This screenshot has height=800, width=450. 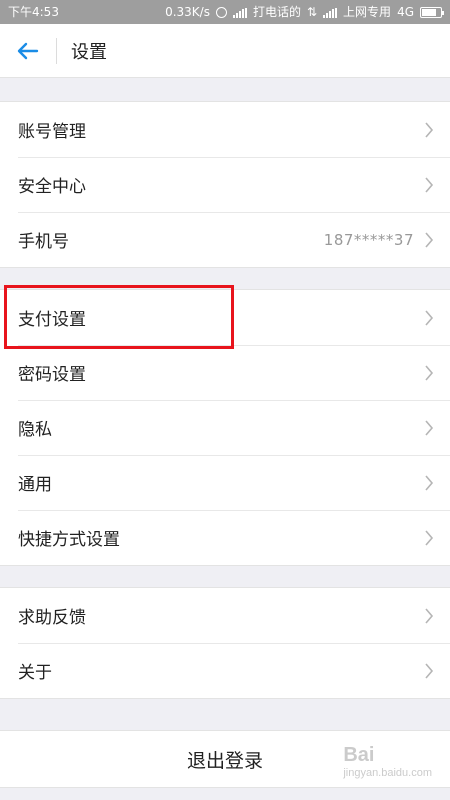 What do you see at coordinates (52, 320) in the screenshot?
I see `settings-item-label: 支付设置` at bounding box center [52, 320].